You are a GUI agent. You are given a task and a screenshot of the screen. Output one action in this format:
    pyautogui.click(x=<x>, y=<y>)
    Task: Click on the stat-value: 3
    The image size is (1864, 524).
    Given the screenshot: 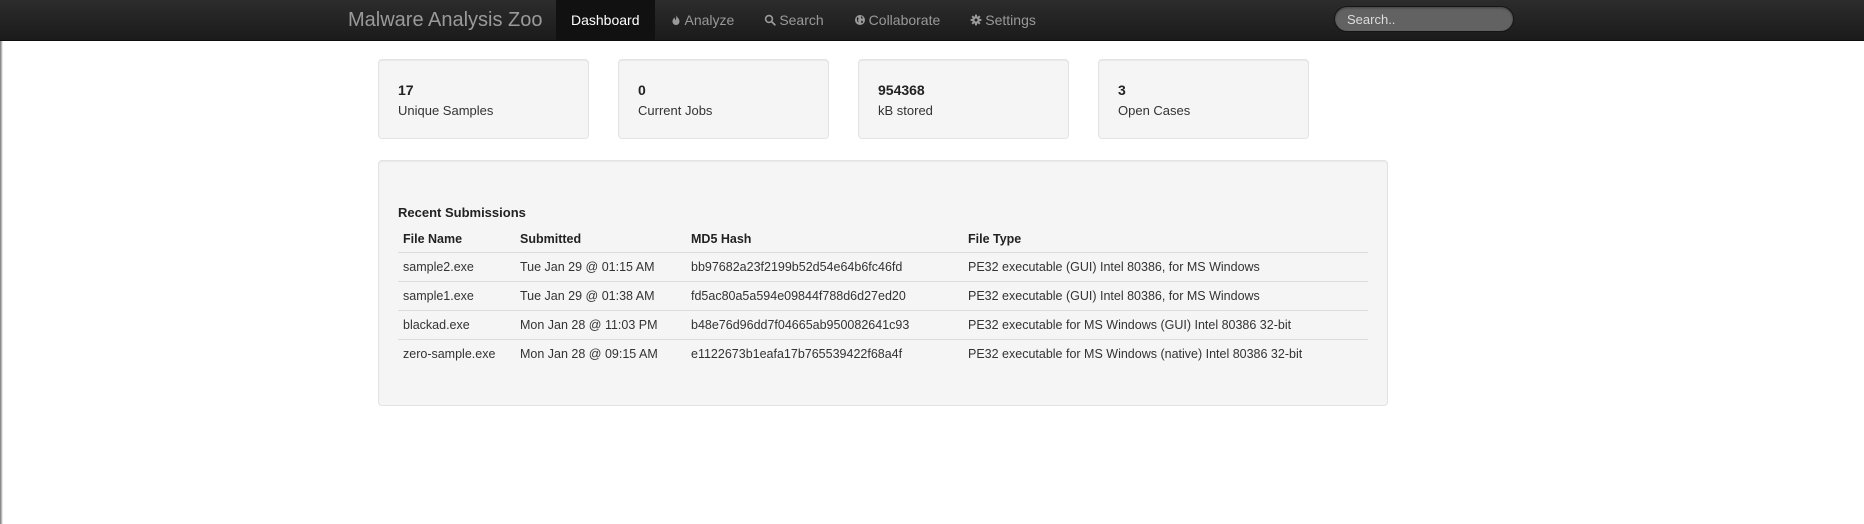 What is the action you would take?
    pyautogui.click(x=1122, y=90)
    